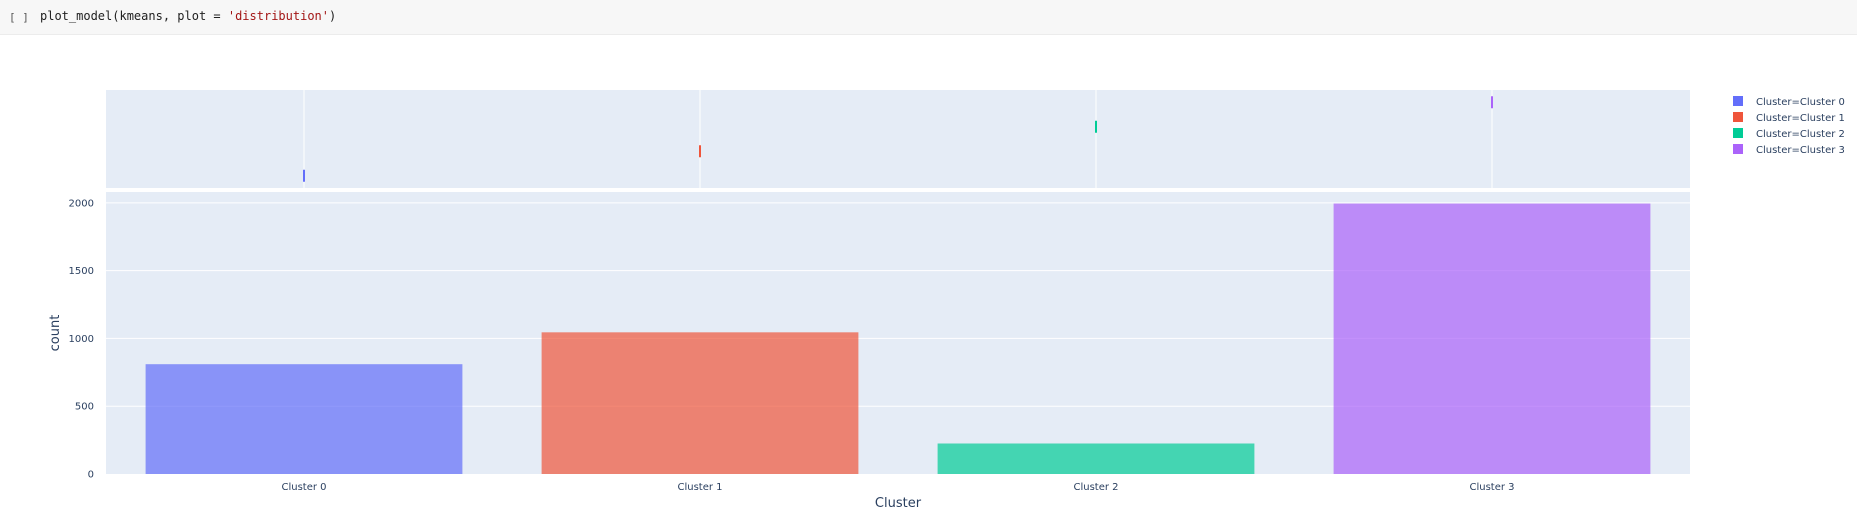 The height and width of the screenshot is (530, 1857). Describe the element at coordinates (1095, 487) in the screenshot. I see `x-tick-label: Cluster 2` at that location.